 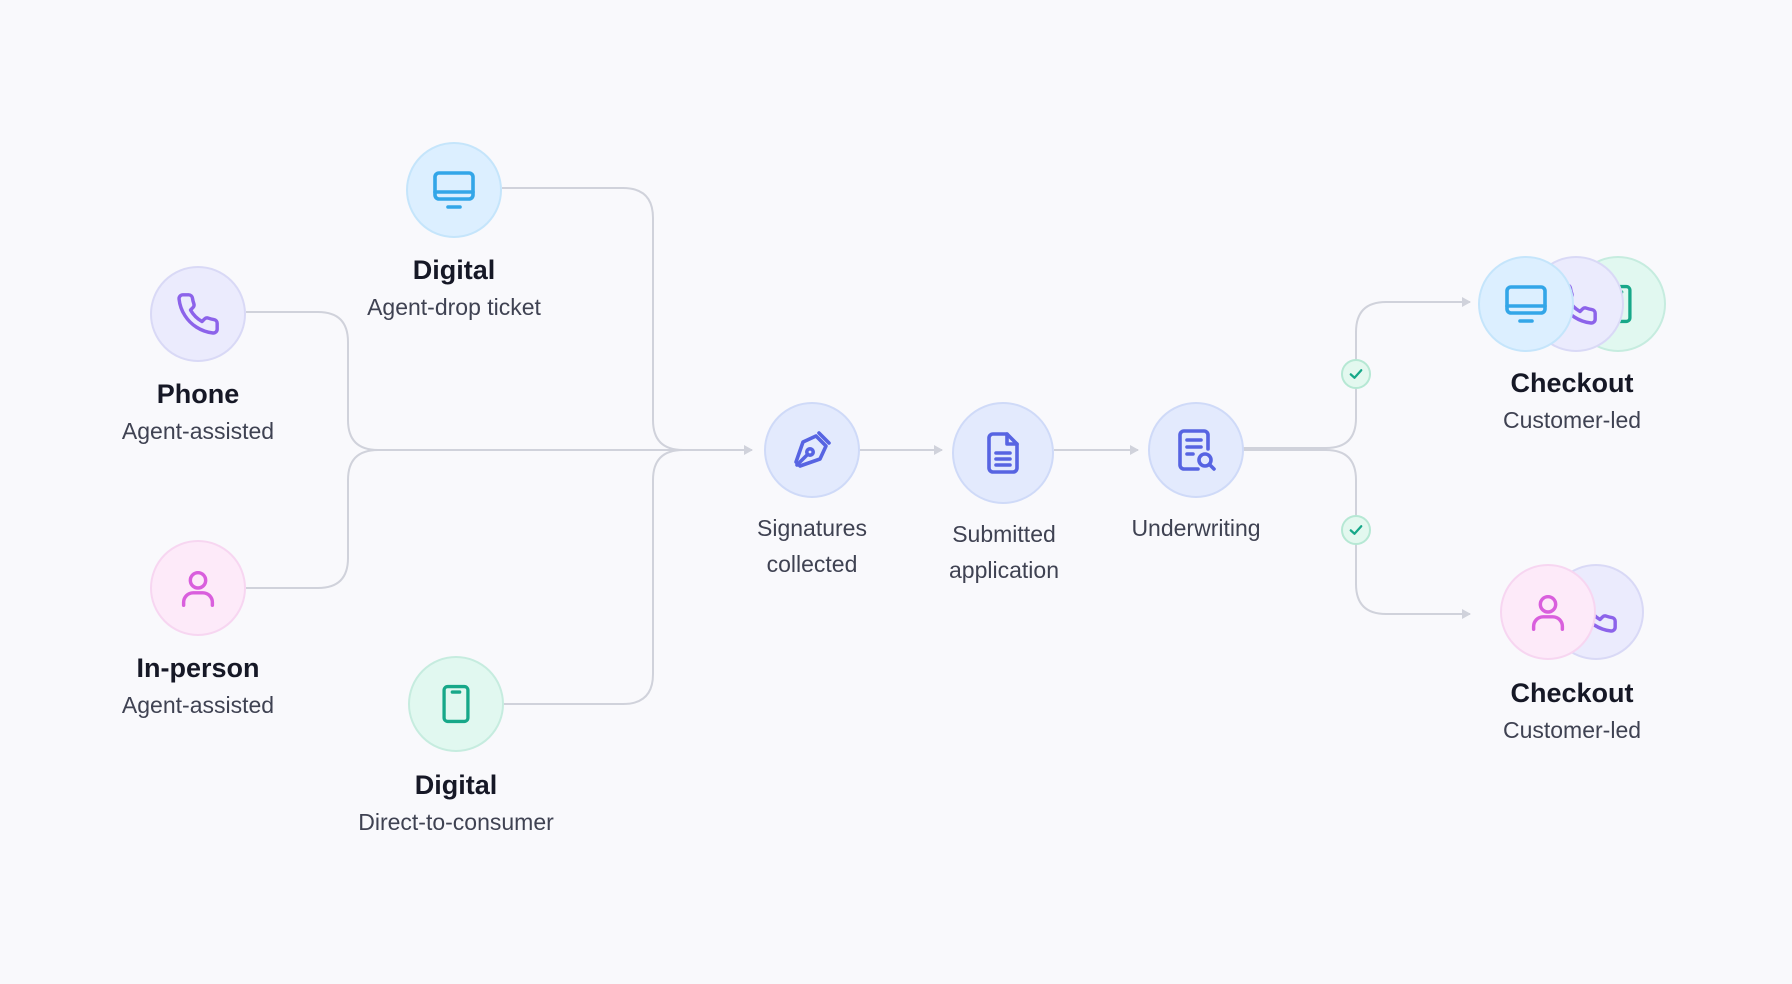 I want to click on checkout-top-subtitle: Customer-led, so click(x=1572, y=420).